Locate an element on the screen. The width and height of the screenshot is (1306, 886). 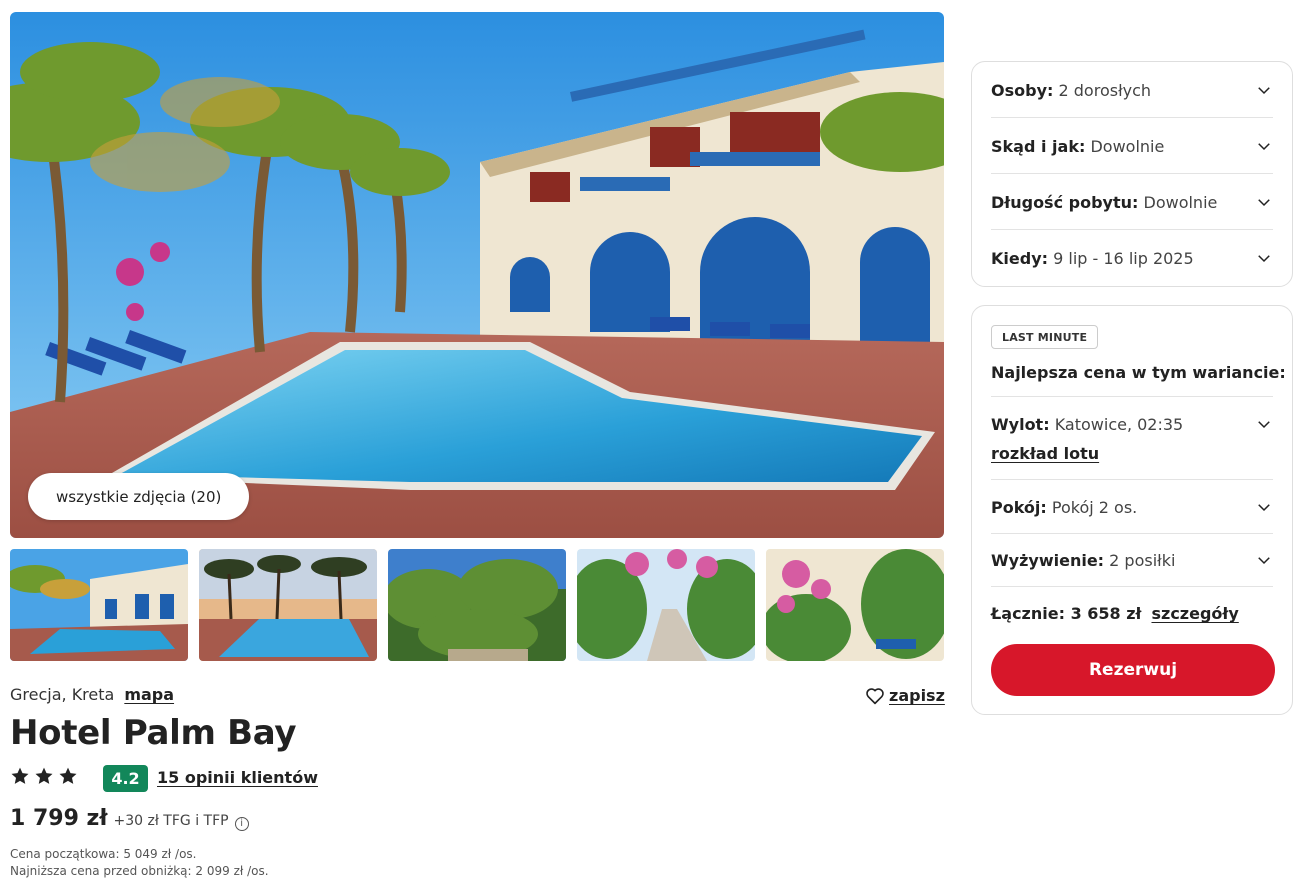
reviews-link: 15 opinii klientów is located at coordinates (237, 777).